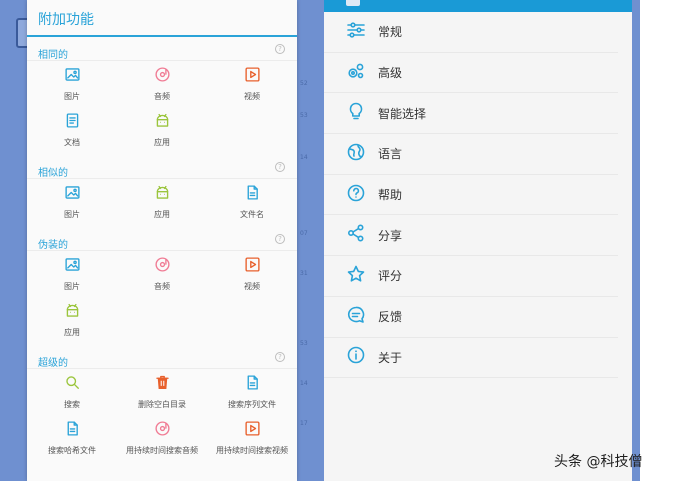 Image resolution: width=675 pixels, height=481 pixels. I want to click on menu-item: 帮助, so click(471, 195).